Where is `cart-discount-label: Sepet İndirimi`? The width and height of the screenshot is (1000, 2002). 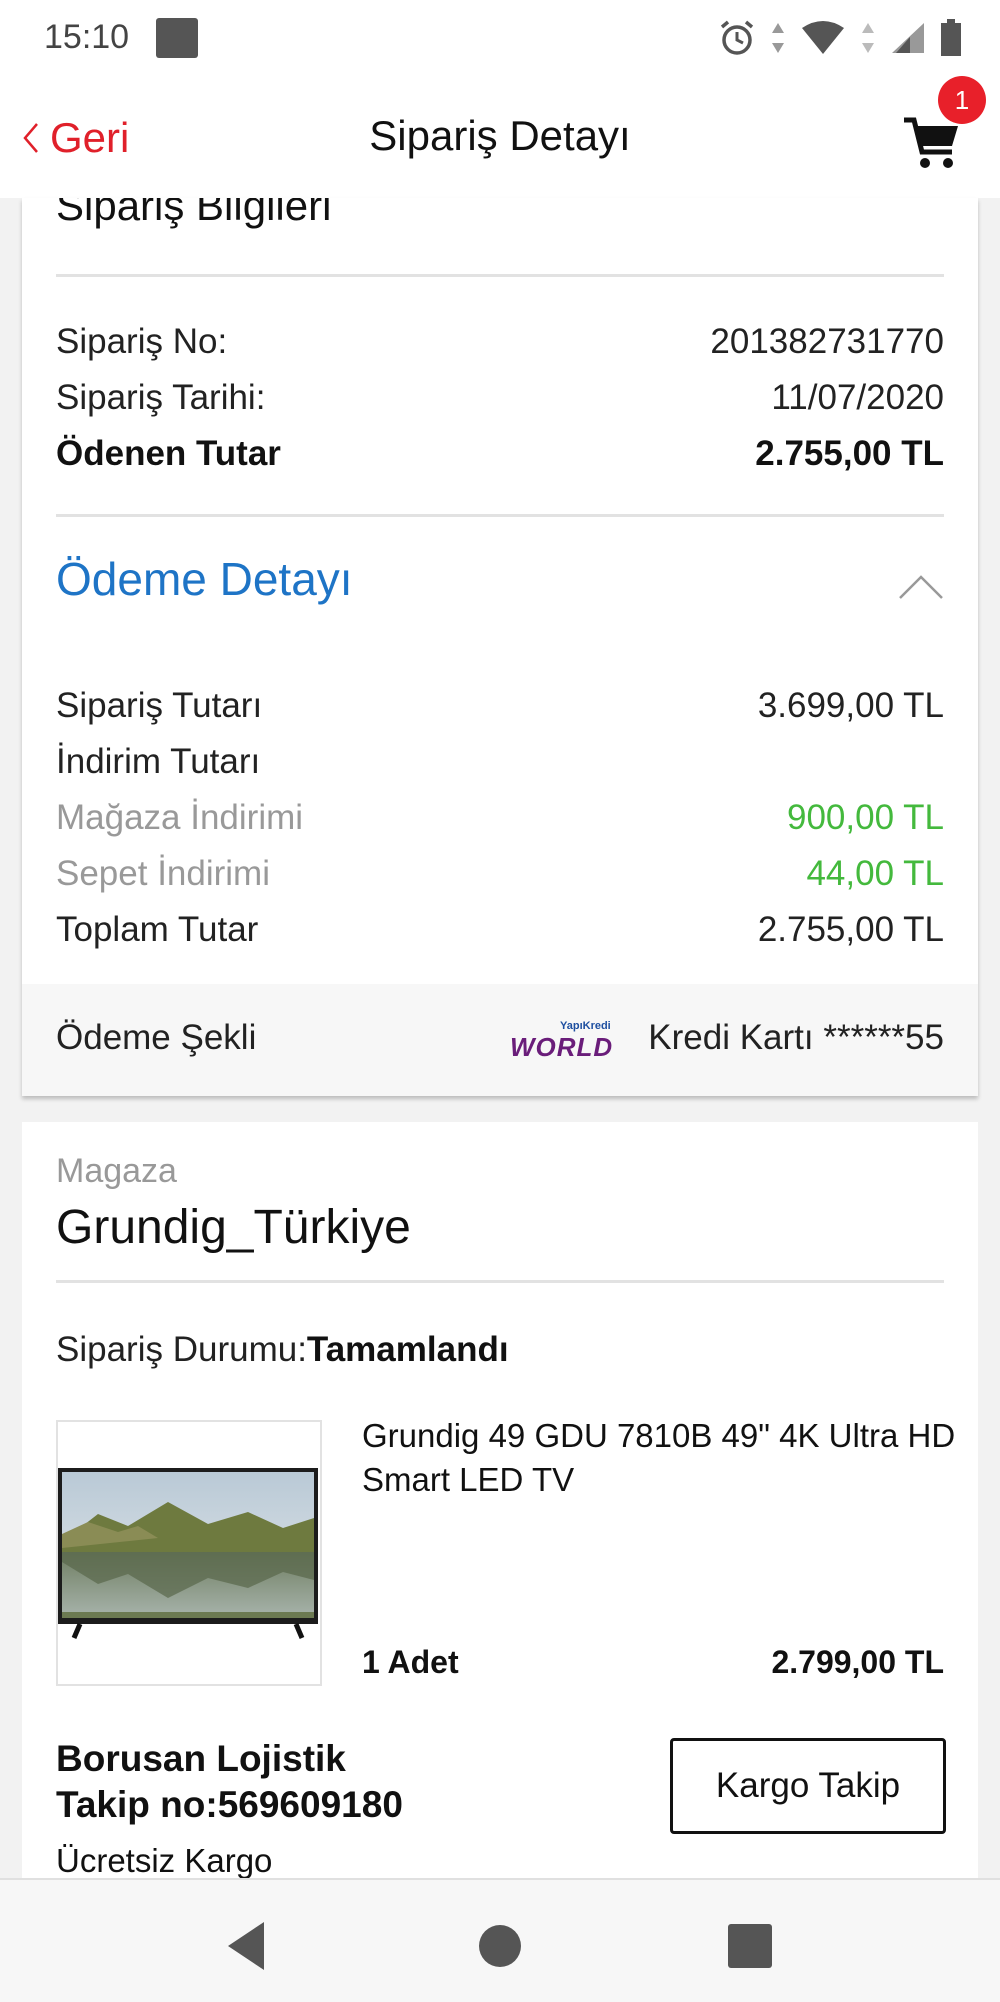
cart-discount-label: Sepet İndirimi is located at coordinates (163, 873).